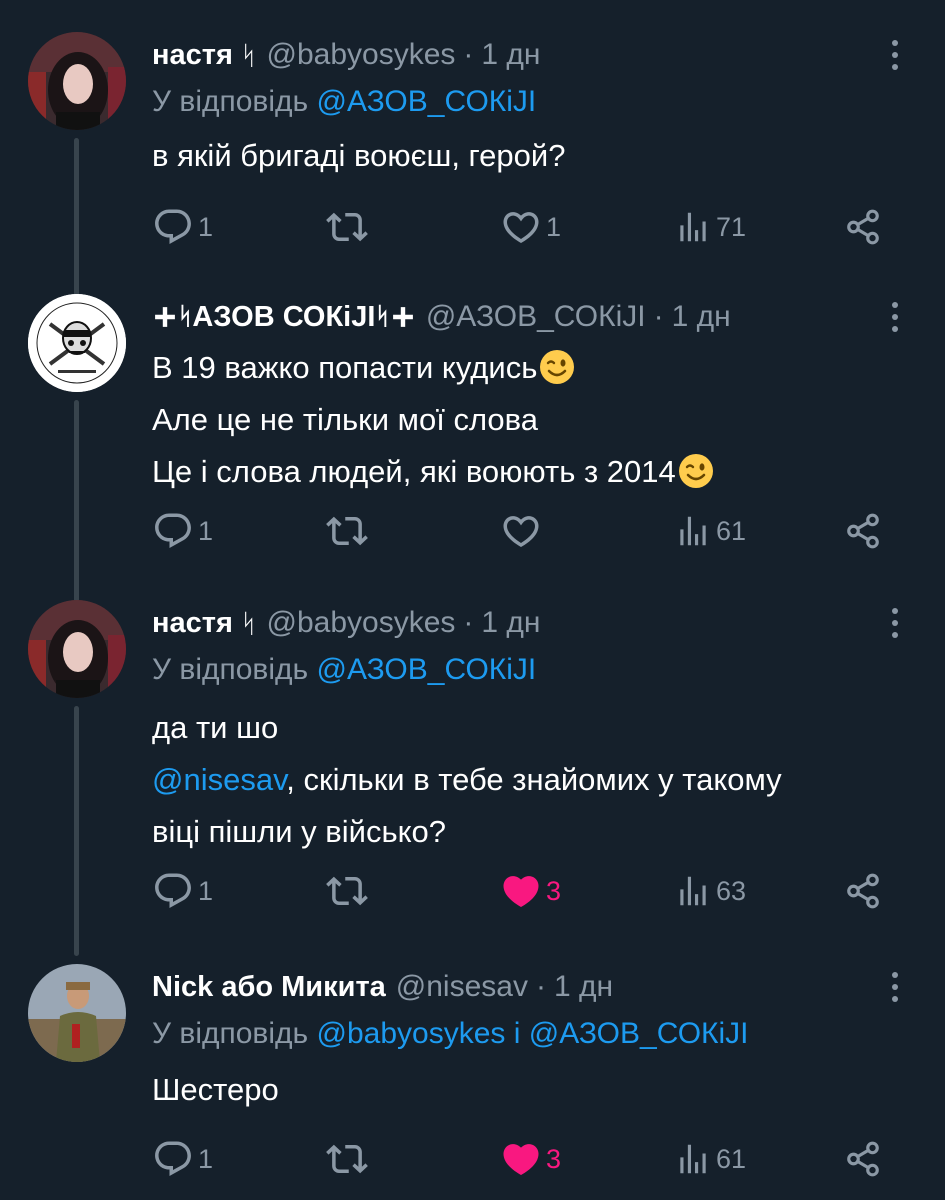  I want to click on like-button, so click(523, 531).